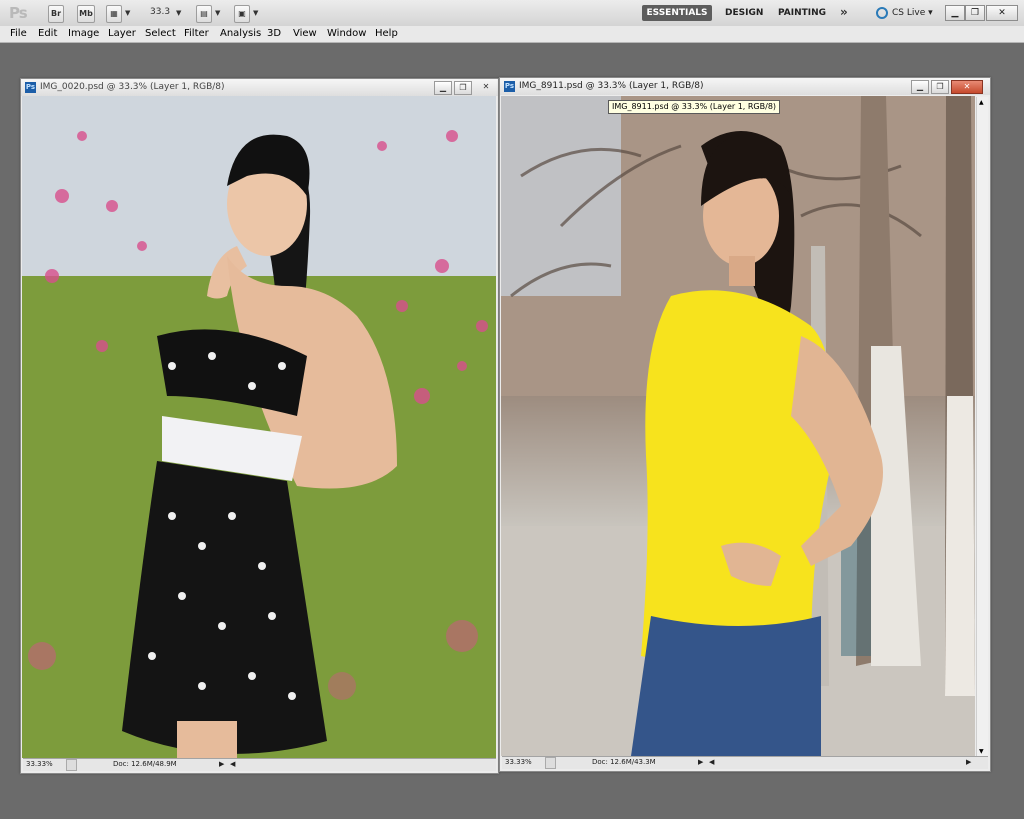 The width and height of the screenshot is (1024, 819). I want to click on screen-mode-button: ▣, so click(242, 14).